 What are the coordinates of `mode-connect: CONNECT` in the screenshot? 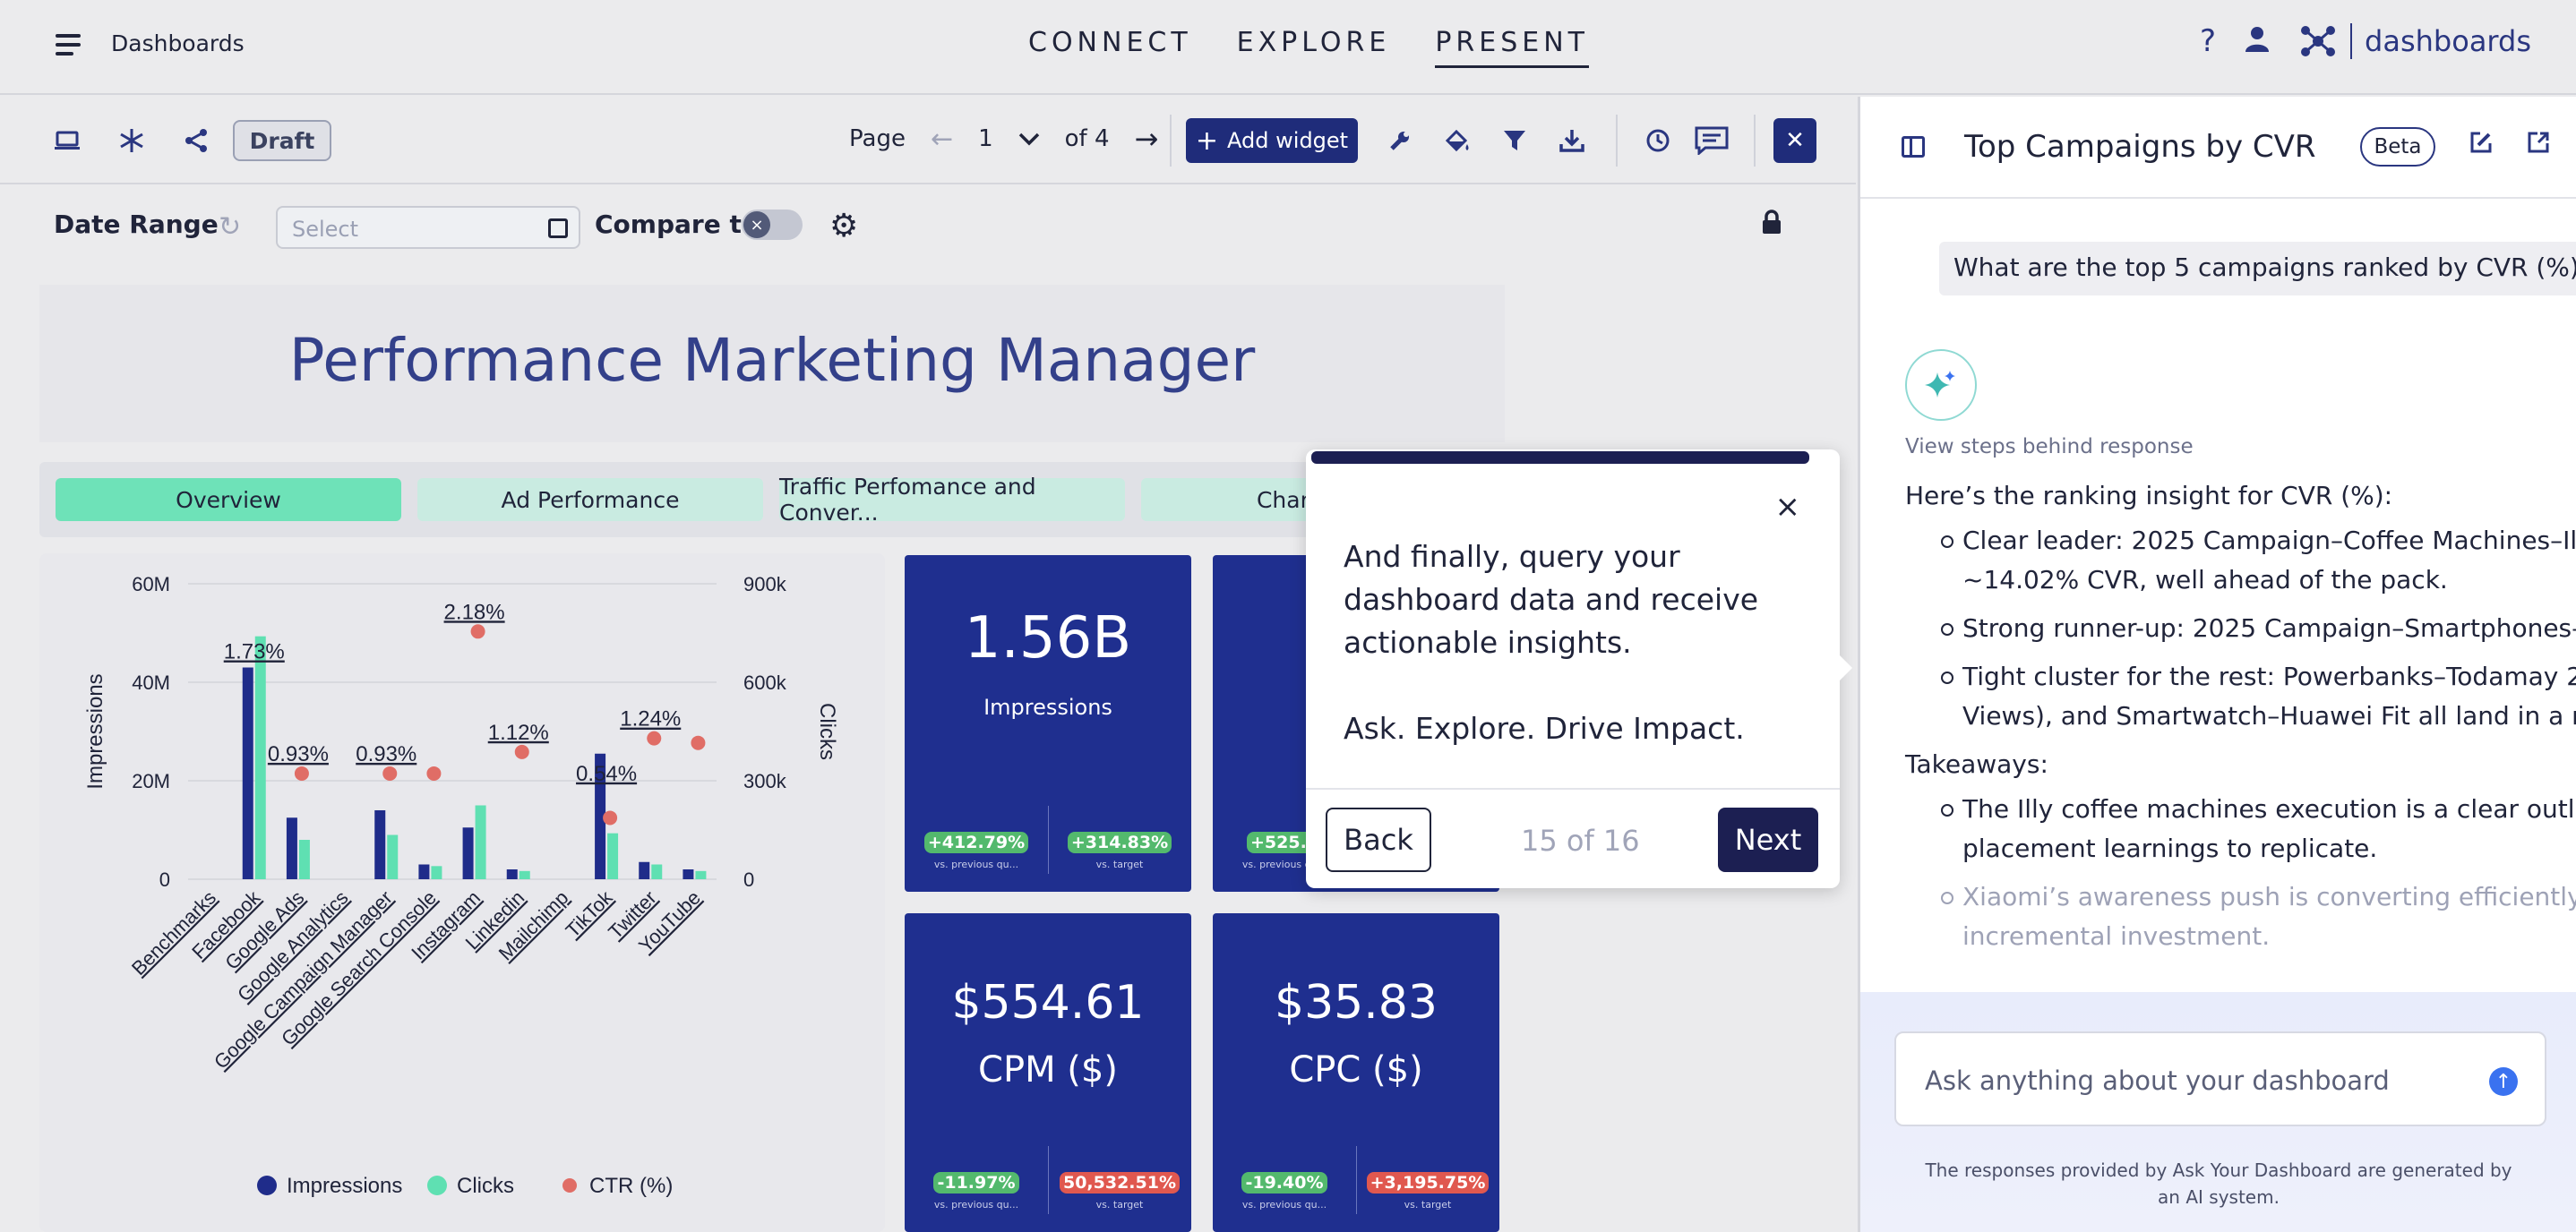 It's located at (1110, 47).